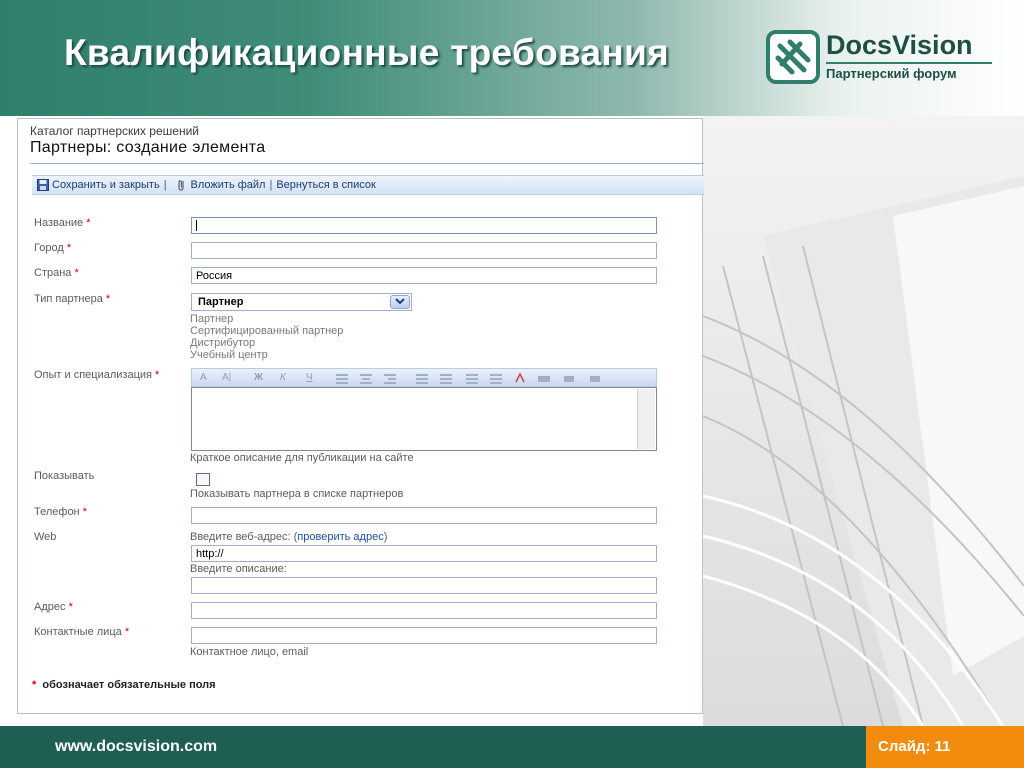  Describe the element at coordinates (909, 63) in the screenshot. I see `logo-divider` at that location.